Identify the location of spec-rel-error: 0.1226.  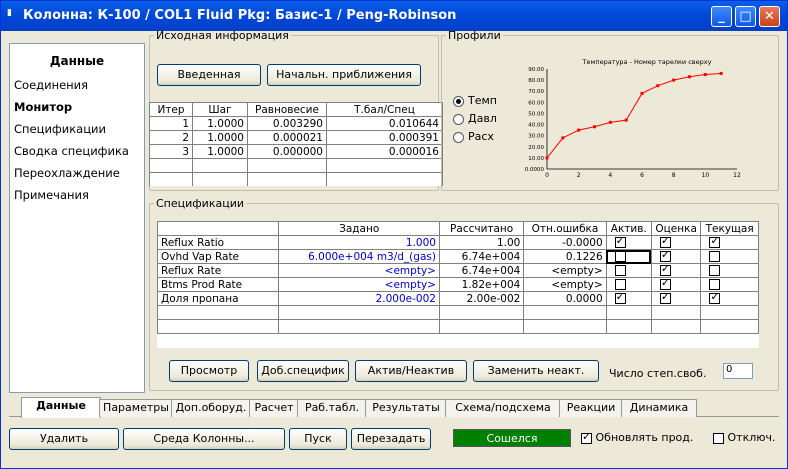
(565, 256).